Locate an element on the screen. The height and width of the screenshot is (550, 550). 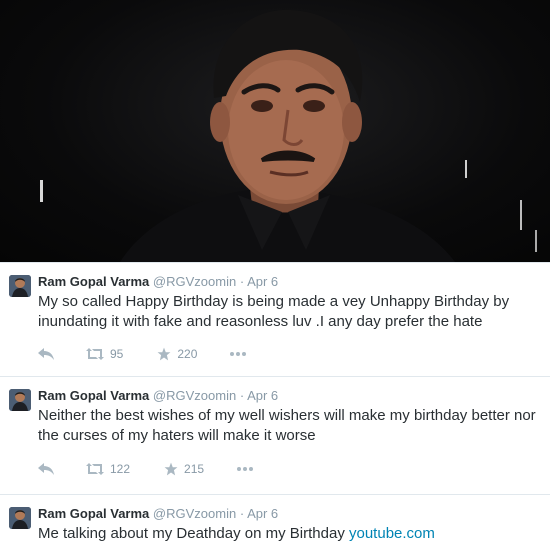
retweet-button: 95 is located at coordinates (104, 354).